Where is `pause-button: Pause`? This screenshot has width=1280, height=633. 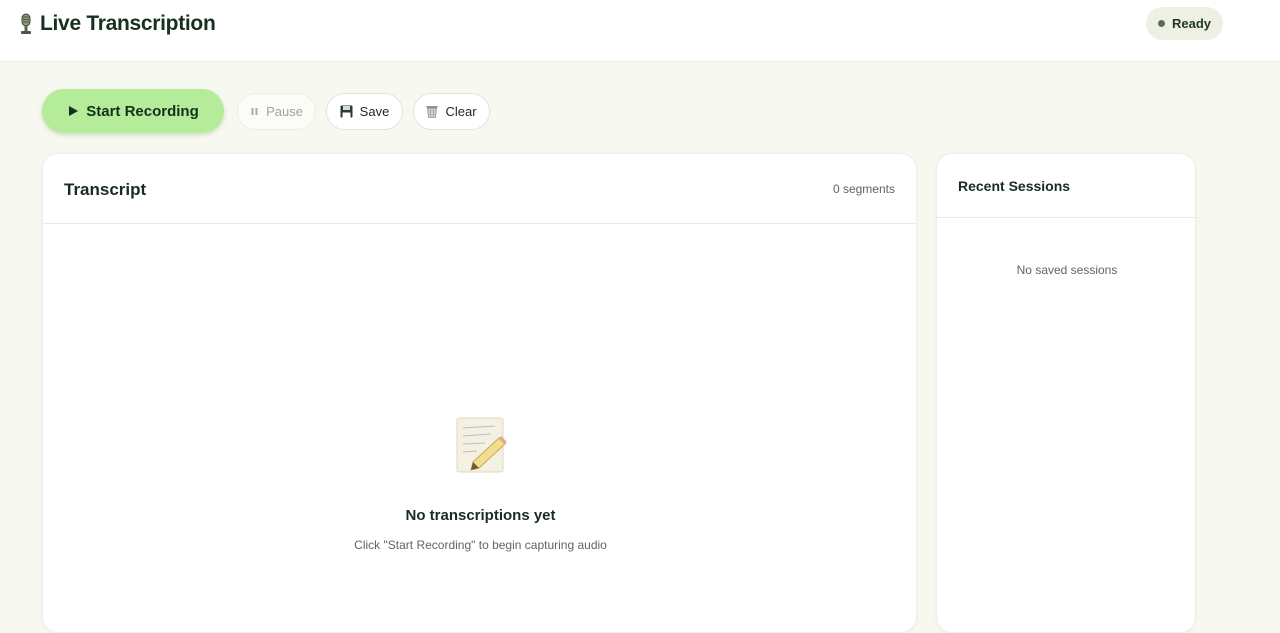
pause-button: Pause is located at coordinates (276, 111).